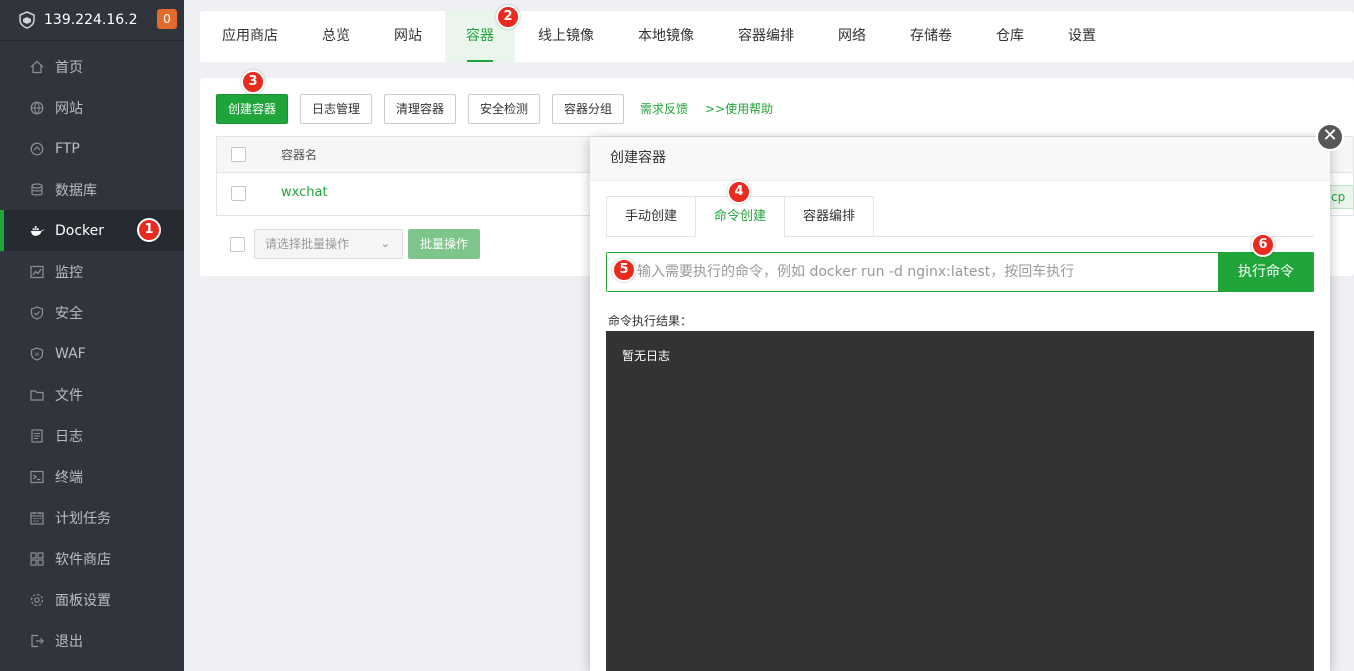  I want to click on sidebar-item-security: 安全, so click(92, 312).